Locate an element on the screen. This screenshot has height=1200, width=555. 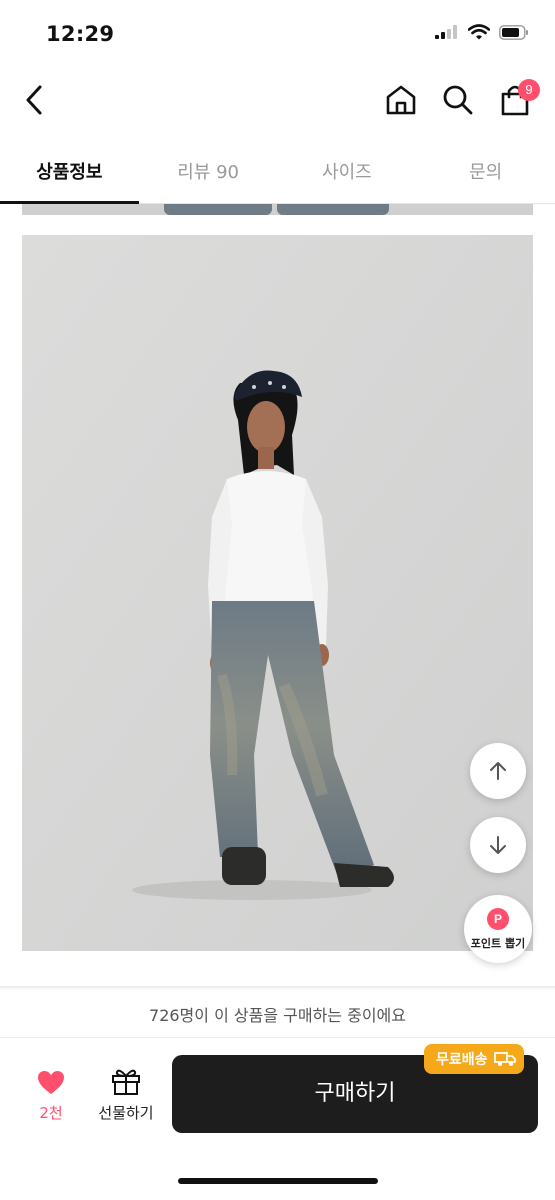
top-nav-bar: 9 is located at coordinates (277, 102).